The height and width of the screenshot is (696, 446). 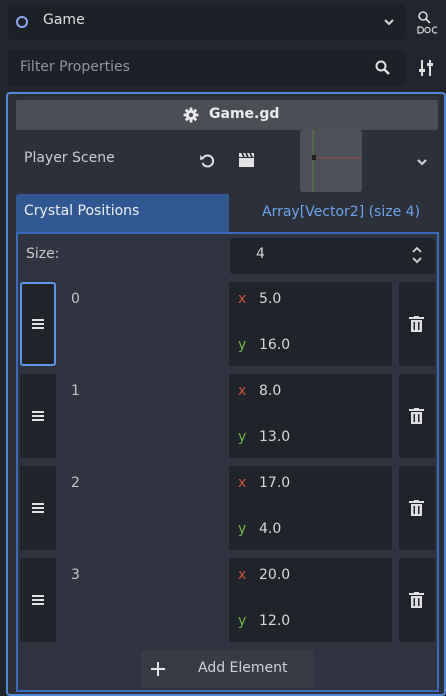 What do you see at coordinates (158, 669) in the screenshot?
I see `plus-icon` at bounding box center [158, 669].